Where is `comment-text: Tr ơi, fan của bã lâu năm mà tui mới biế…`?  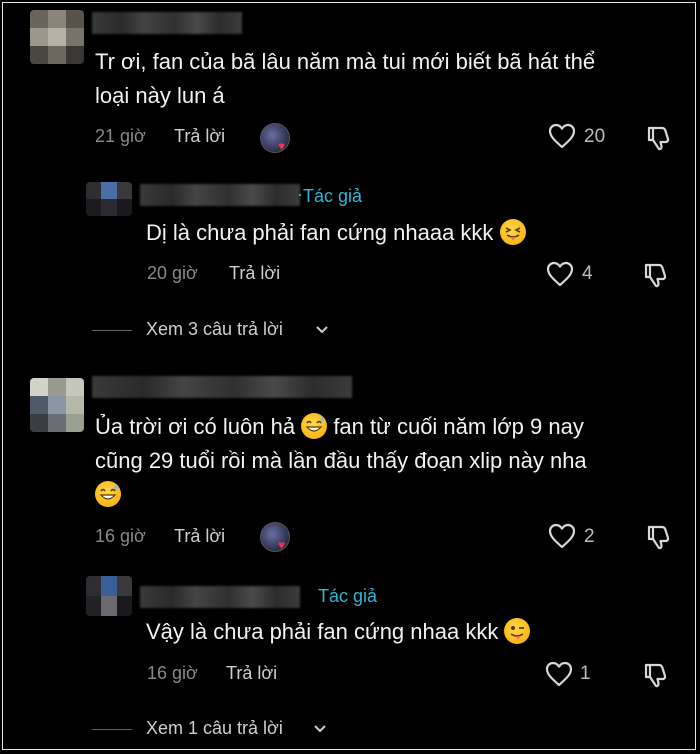 comment-text: Tr ơi, fan của bã lâu năm mà tui mới biế… is located at coordinates (345, 78).